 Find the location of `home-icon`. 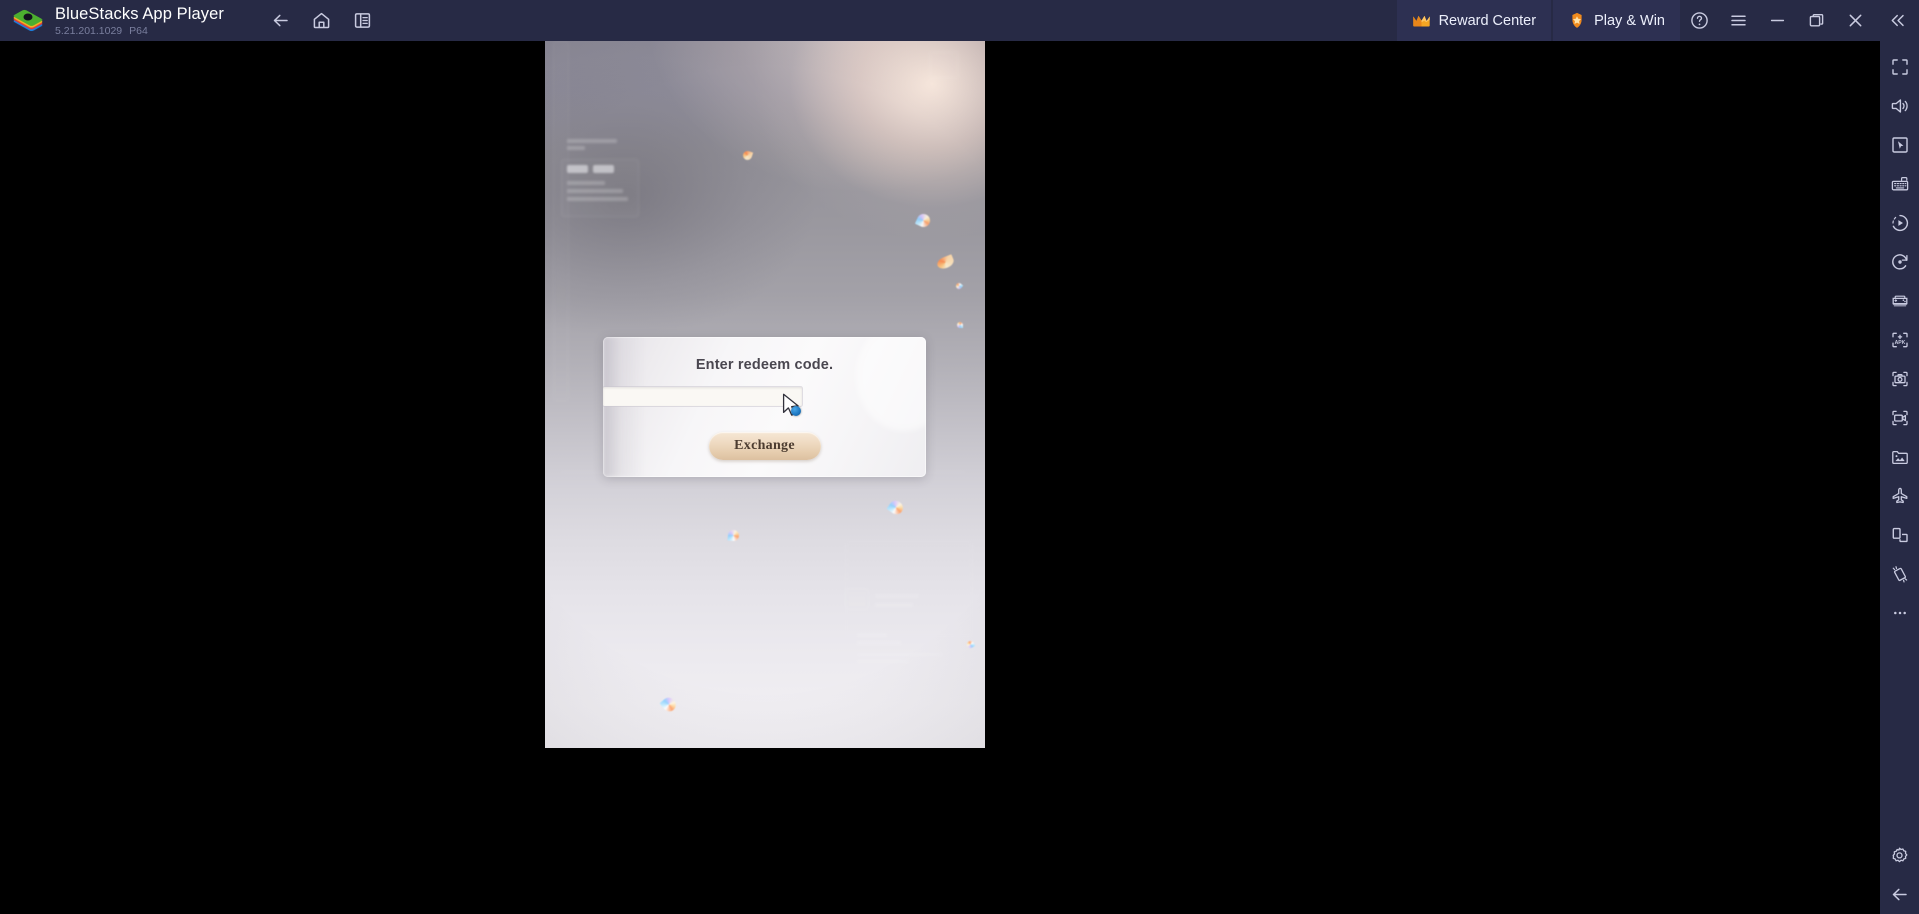

home-icon is located at coordinates (321, 20).